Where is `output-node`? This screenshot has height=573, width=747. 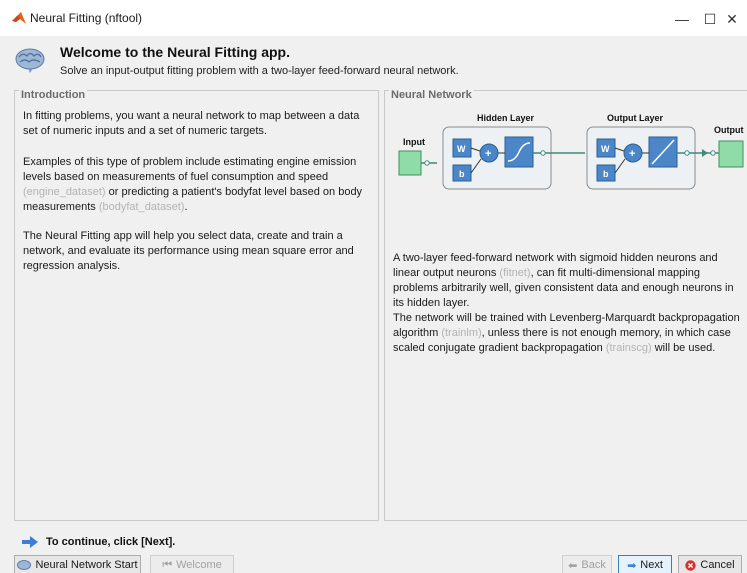
output-node is located at coordinates (731, 154).